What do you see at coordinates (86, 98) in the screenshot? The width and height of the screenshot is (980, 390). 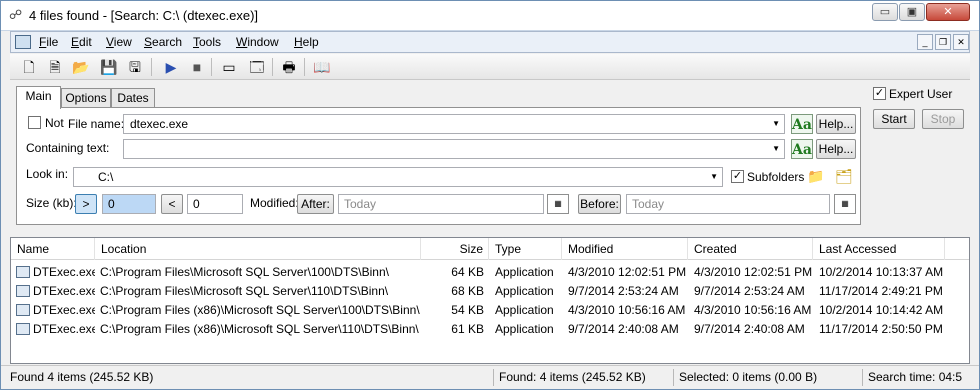 I see `tab-options: Options` at bounding box center [86, 98].